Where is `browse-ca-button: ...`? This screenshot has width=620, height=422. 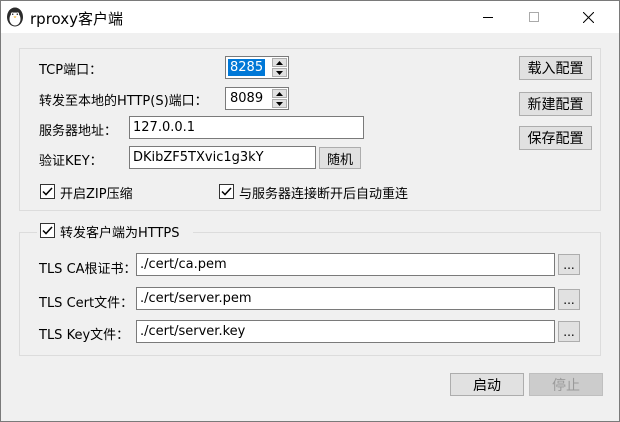
browse-ca-button: ... is located at coordinates (569, 264).